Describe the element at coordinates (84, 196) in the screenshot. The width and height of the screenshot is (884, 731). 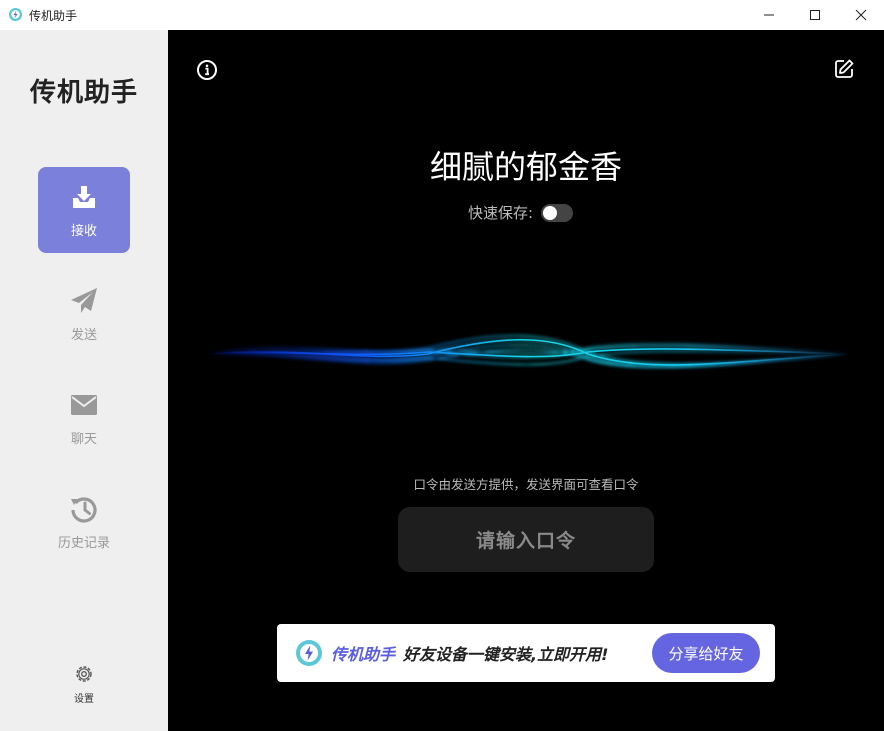
I see `download-tray-icon` at that location.